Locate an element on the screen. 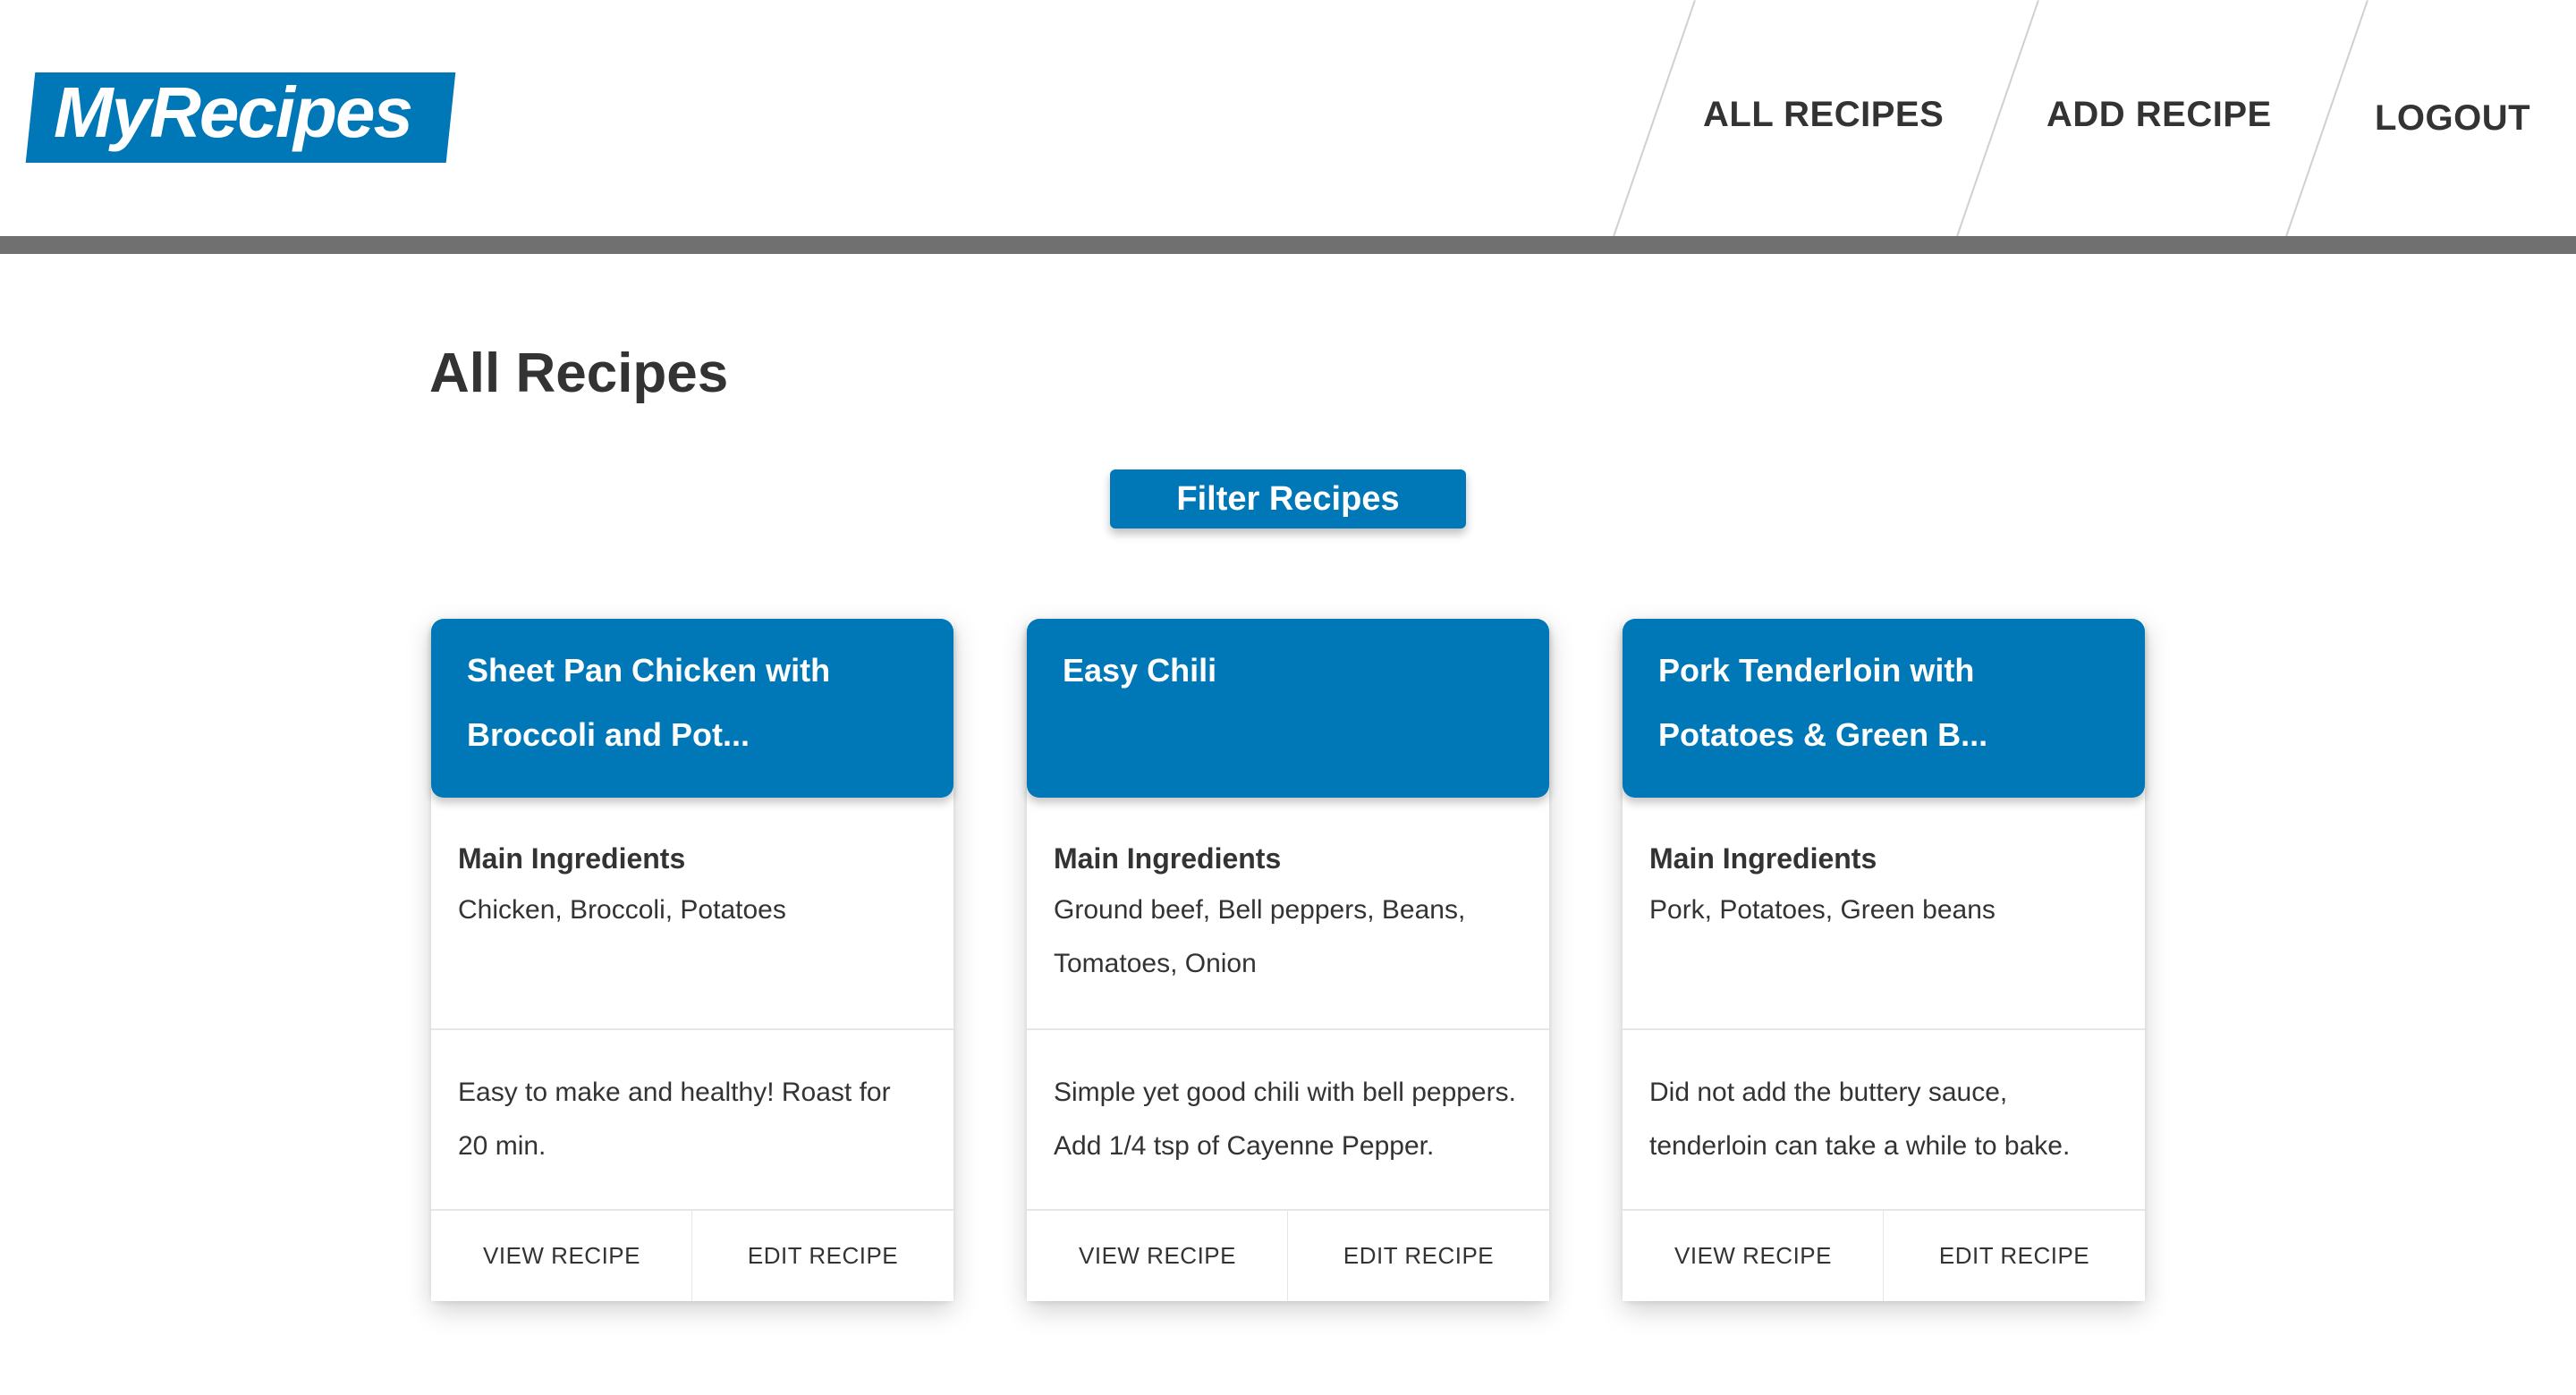  recipe-title-line: Sheet Pan Chicken with is located at coordinates (649, 670).